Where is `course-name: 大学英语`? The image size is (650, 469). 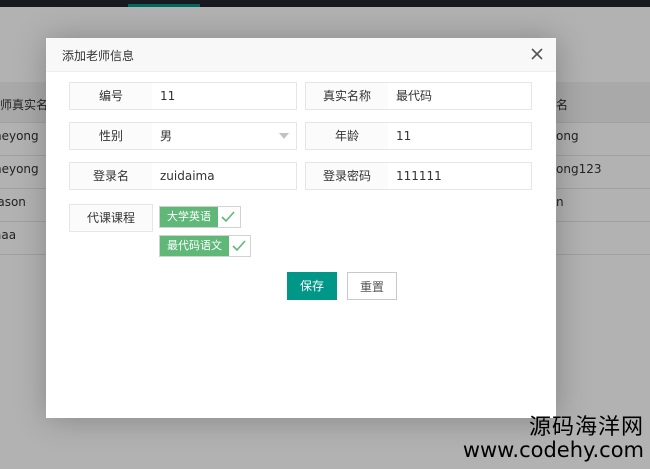 course-name: 大学英语 is located at coordinates (189, 217).